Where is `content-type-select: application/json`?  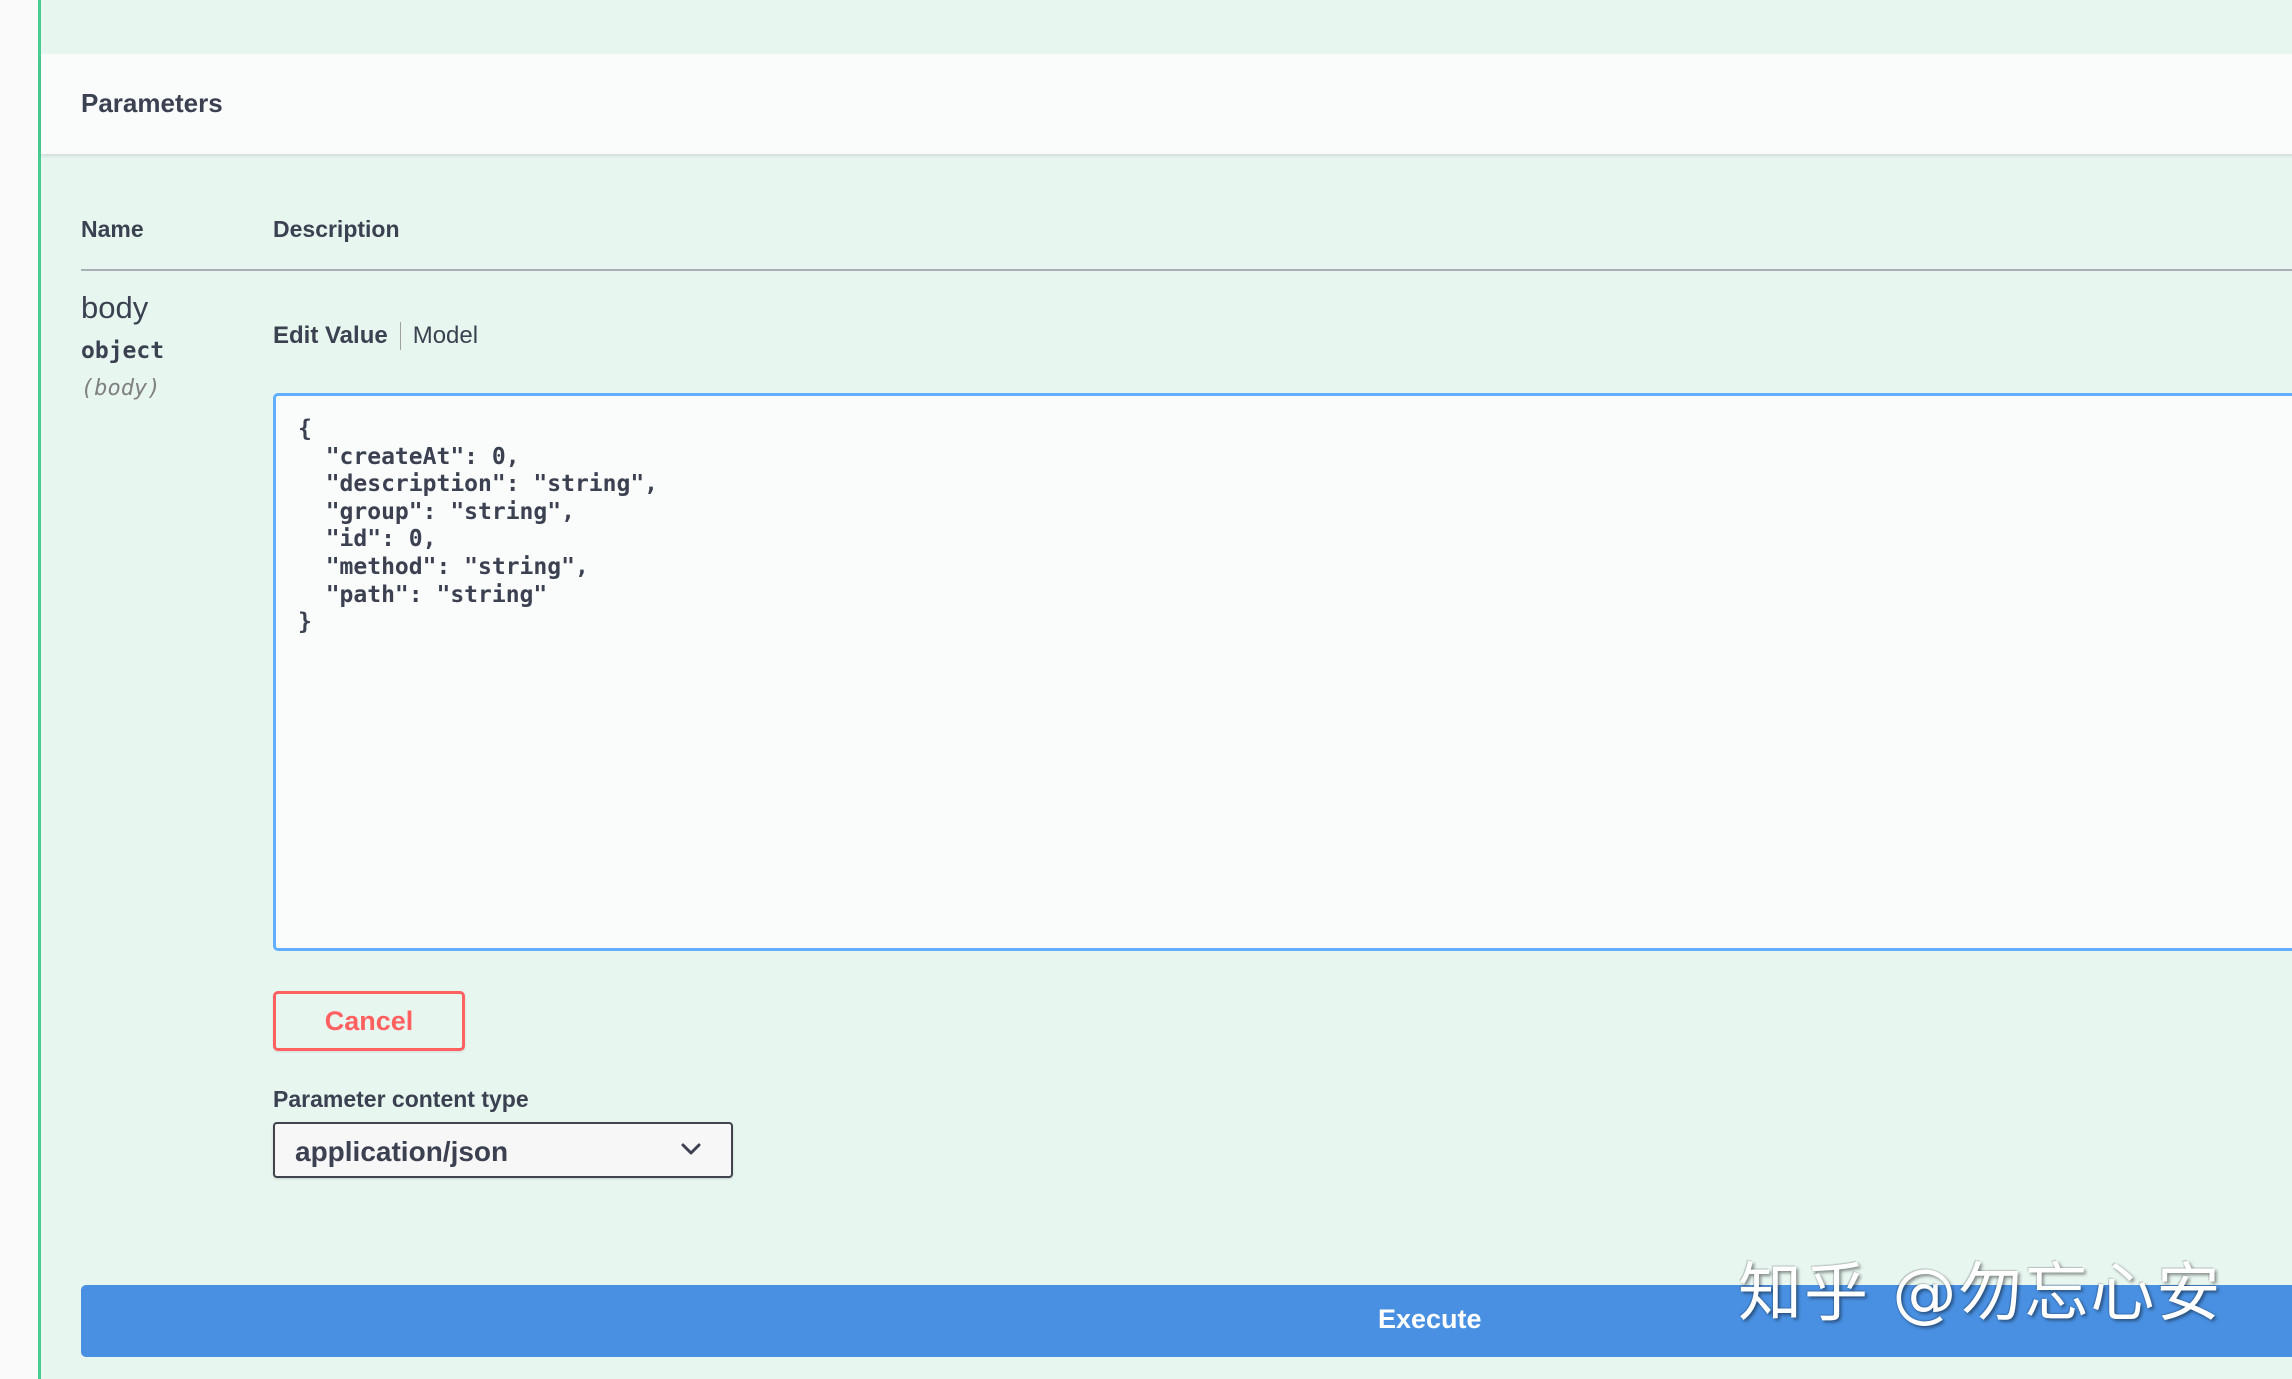 content-type-select: application/json is located at coordinates (503, 1150).